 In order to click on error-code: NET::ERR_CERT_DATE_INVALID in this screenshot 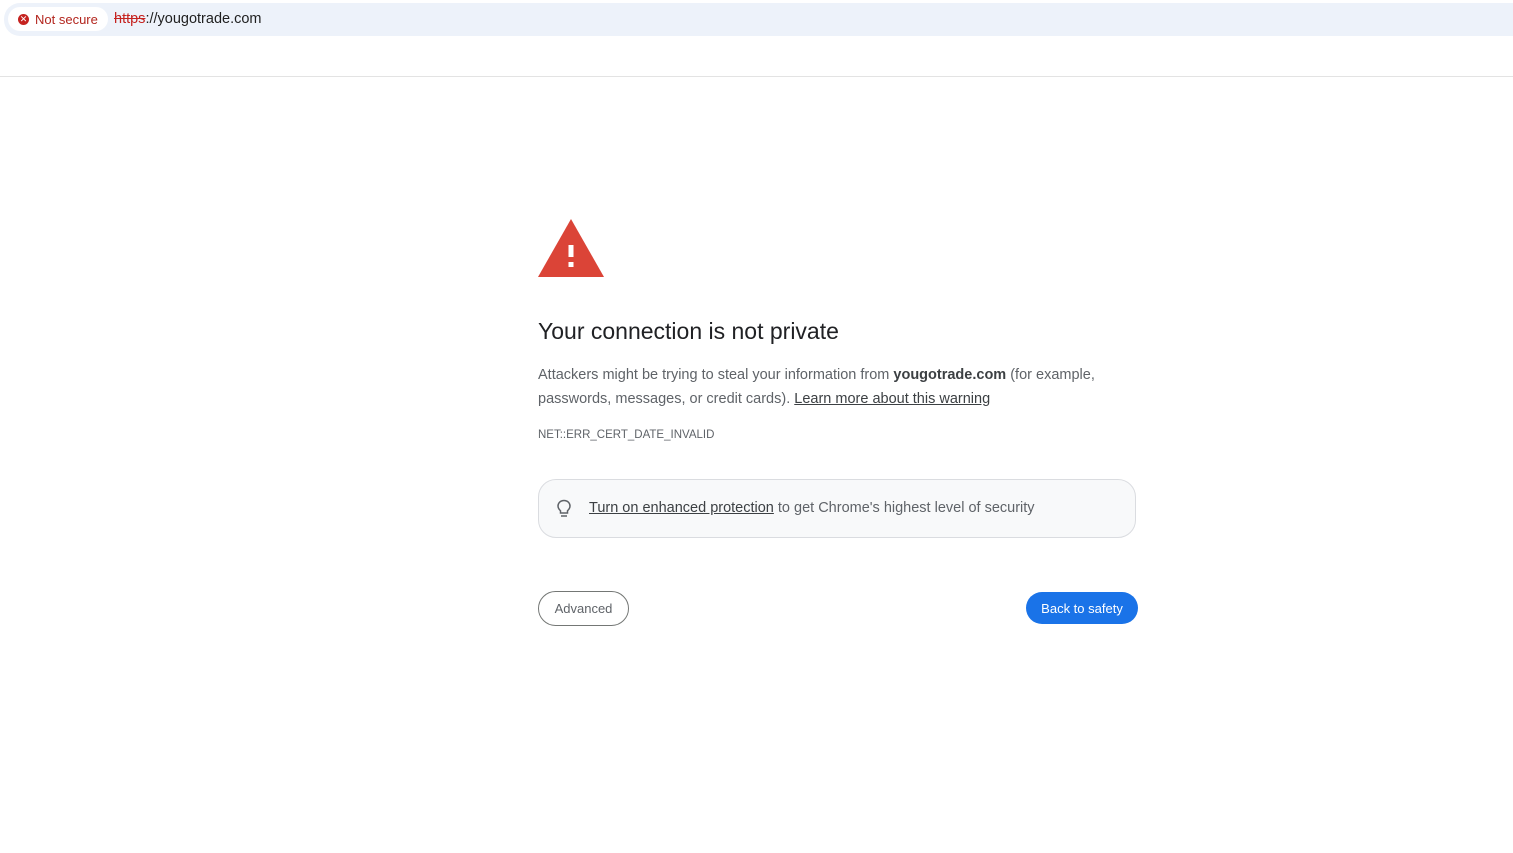, I will do `click(626, 435)`.